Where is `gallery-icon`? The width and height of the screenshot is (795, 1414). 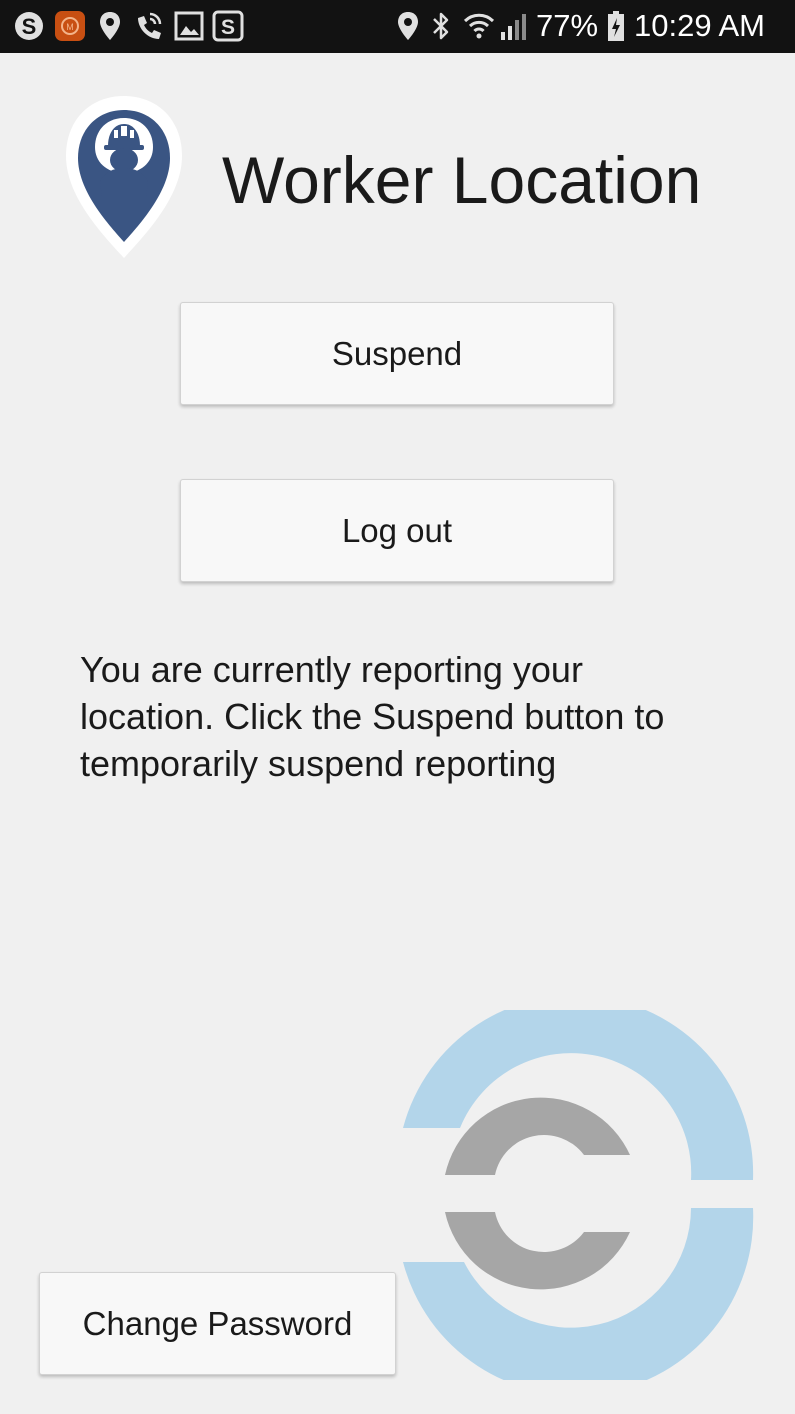 gallery-icon is located at coordinates (189, 26).